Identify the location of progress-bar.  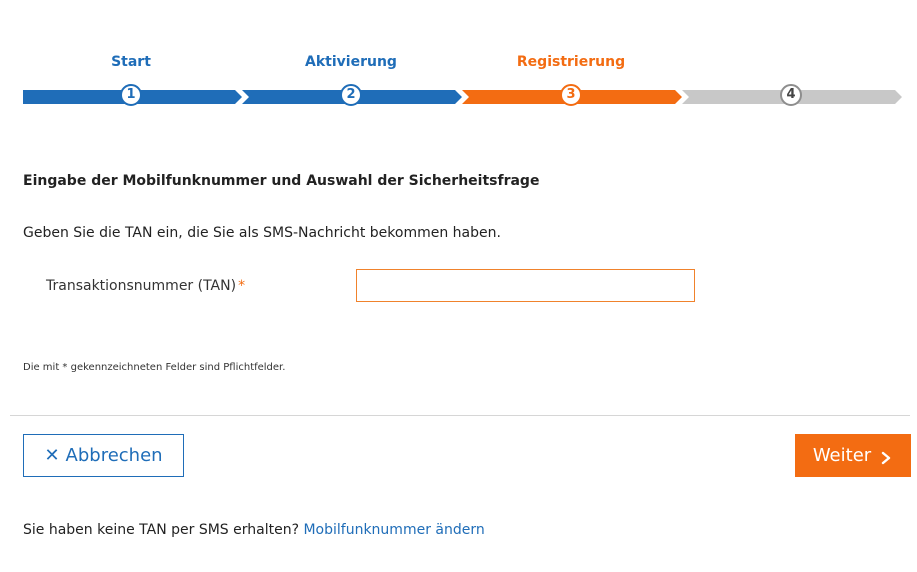
(463, 97).